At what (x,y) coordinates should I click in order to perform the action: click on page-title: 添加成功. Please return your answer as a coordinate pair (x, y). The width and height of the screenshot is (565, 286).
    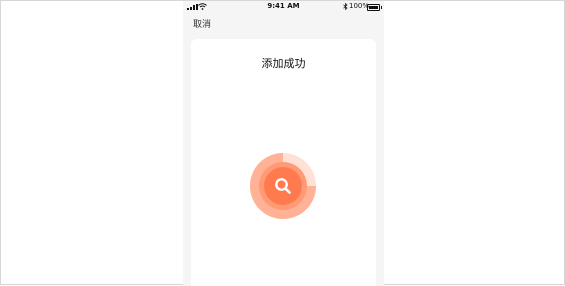
    Looking at the image, I should click on (283, 63).